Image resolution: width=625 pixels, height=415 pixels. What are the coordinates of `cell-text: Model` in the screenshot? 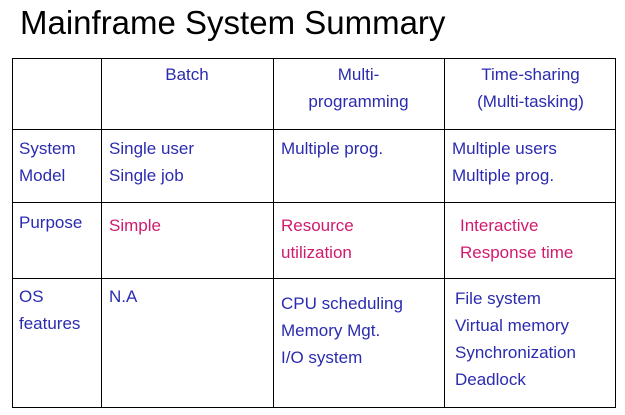 It's located at (42, 175).